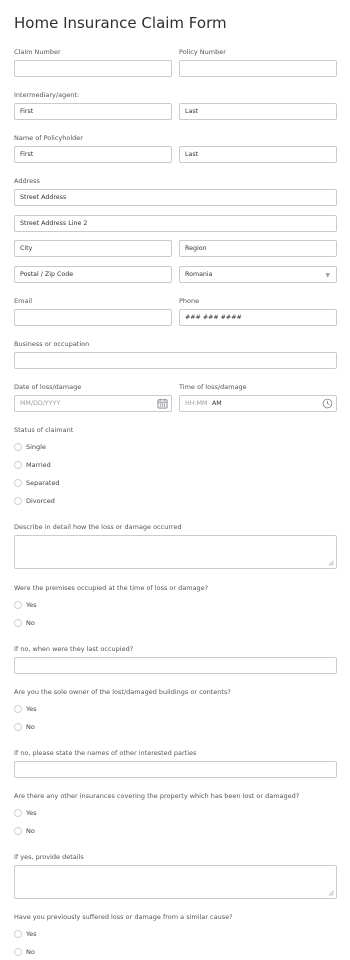 The width and height of the screenshot is (350, 960). Describe the element at coordinates (258, 274) in the screenshot. I see `country-select: Romania ▼` at that location.